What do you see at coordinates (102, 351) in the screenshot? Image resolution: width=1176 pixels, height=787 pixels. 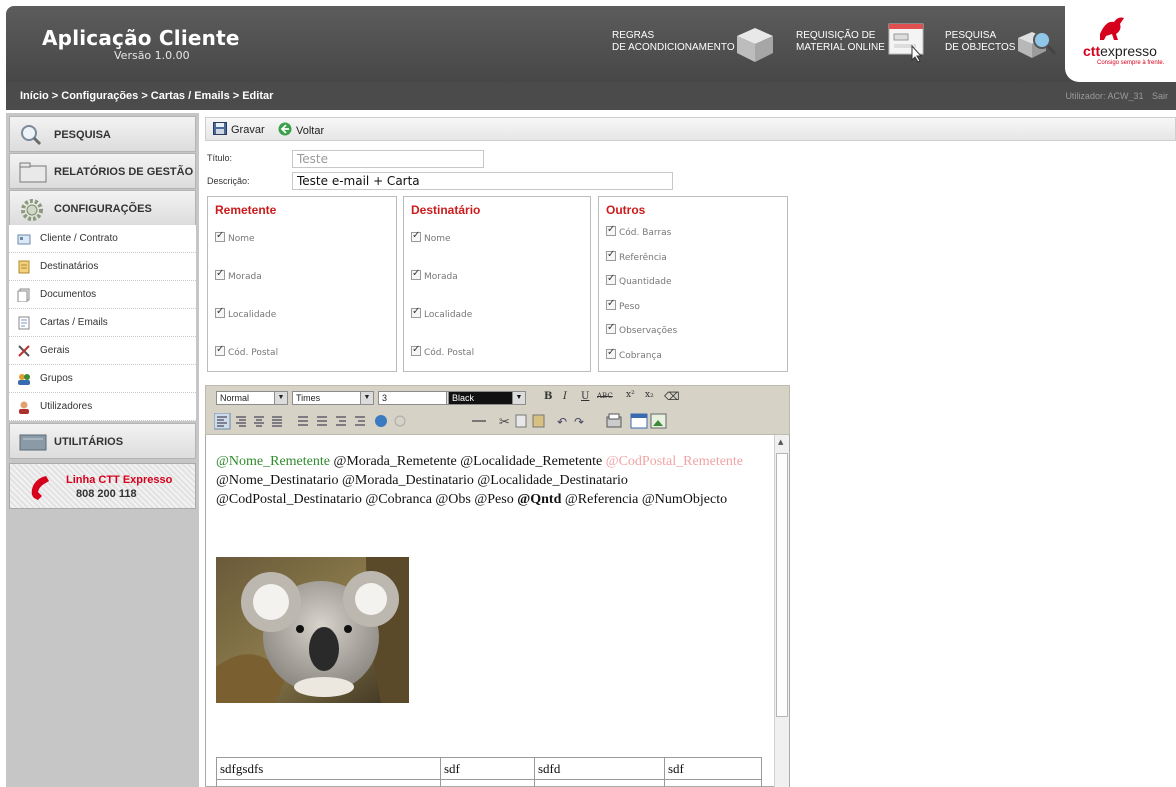 I see `sidebar-item-gerais: Gerais` at bounding box center [102, 351].